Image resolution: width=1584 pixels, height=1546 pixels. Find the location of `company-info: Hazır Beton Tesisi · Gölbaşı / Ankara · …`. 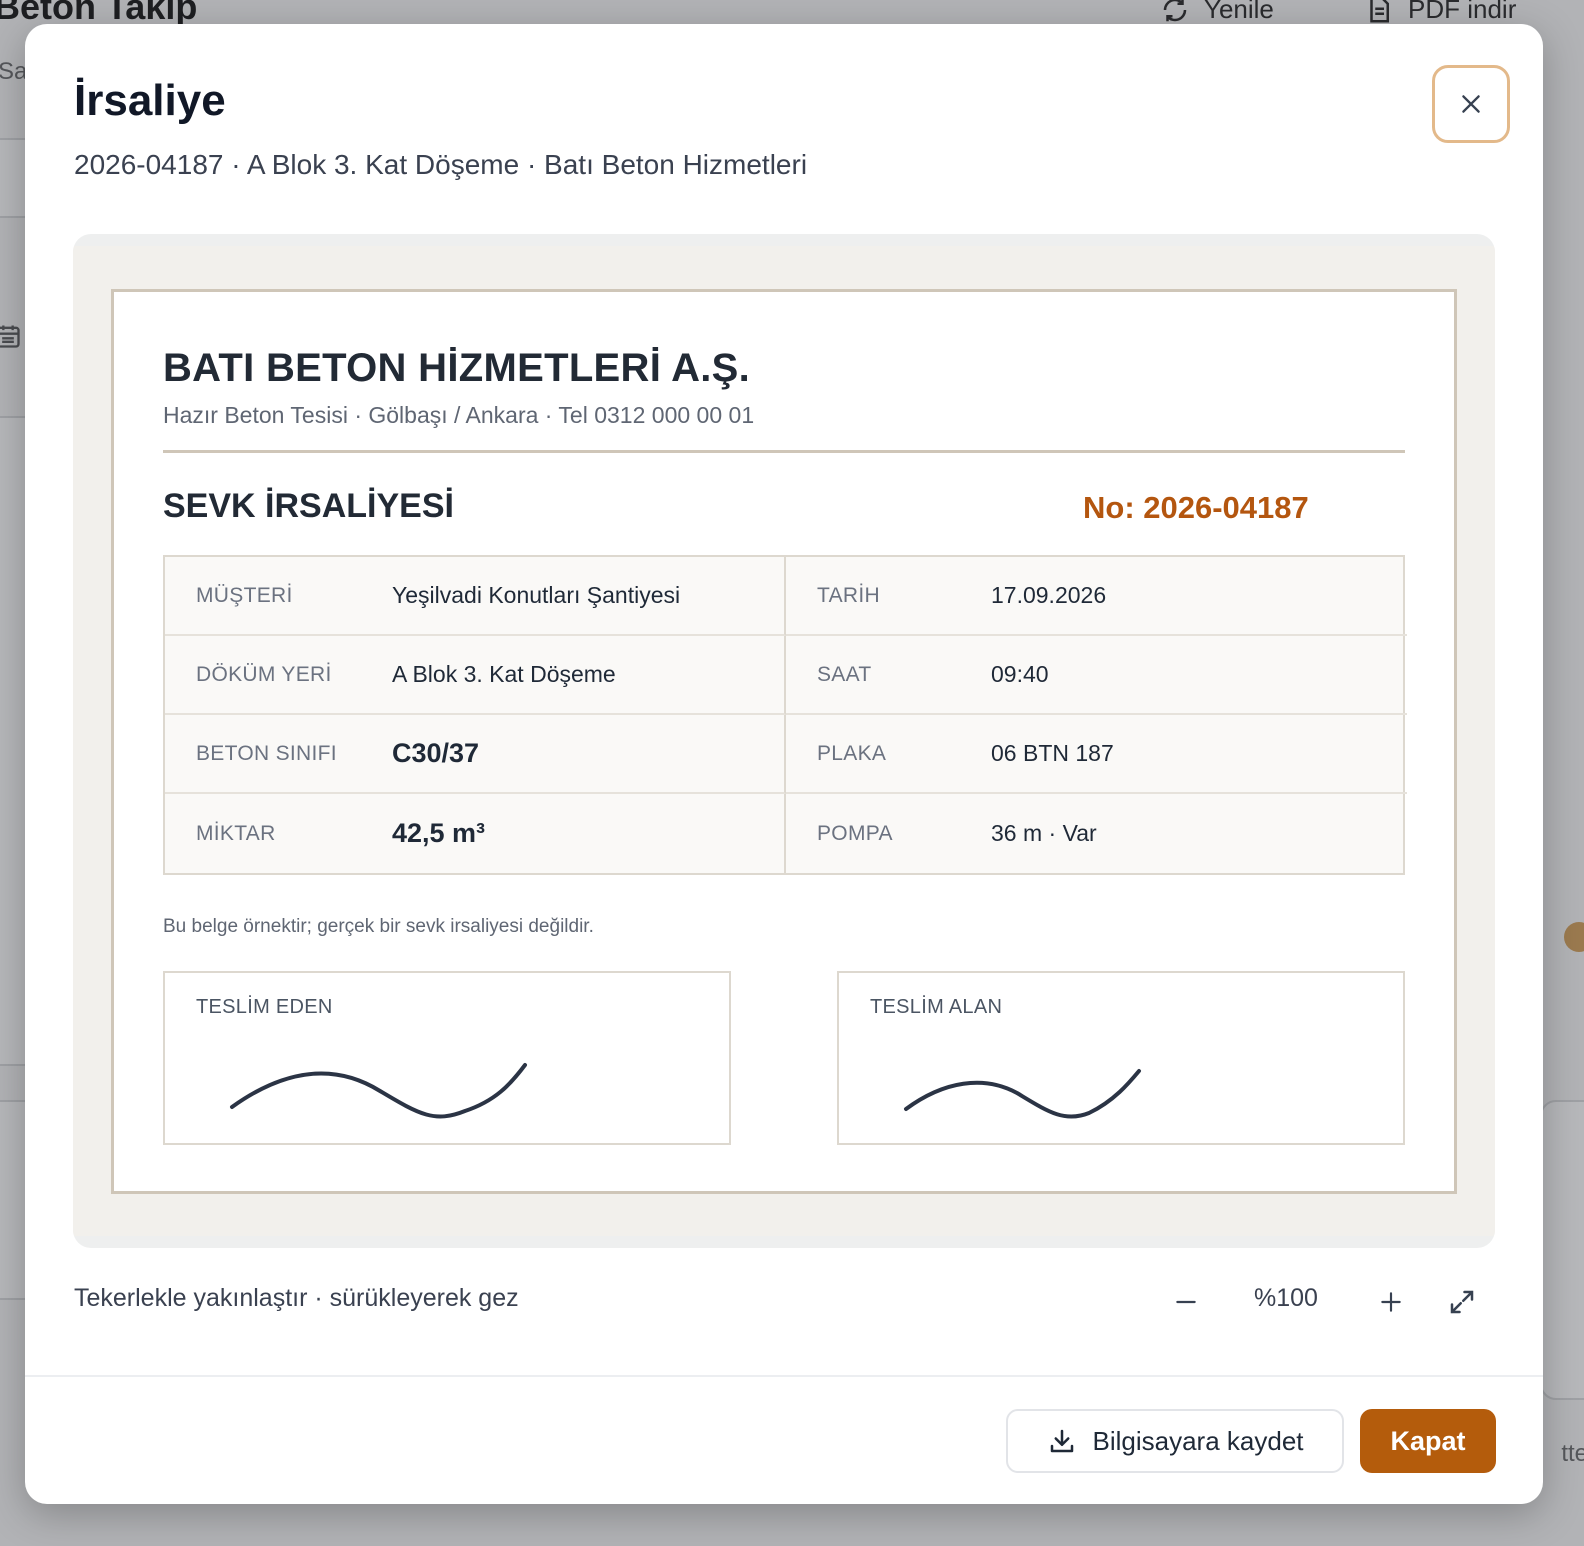

company-info: Hazır Beton Tesisi · Gölbaşı / Ankara · … is located at coordinates (459, 415).